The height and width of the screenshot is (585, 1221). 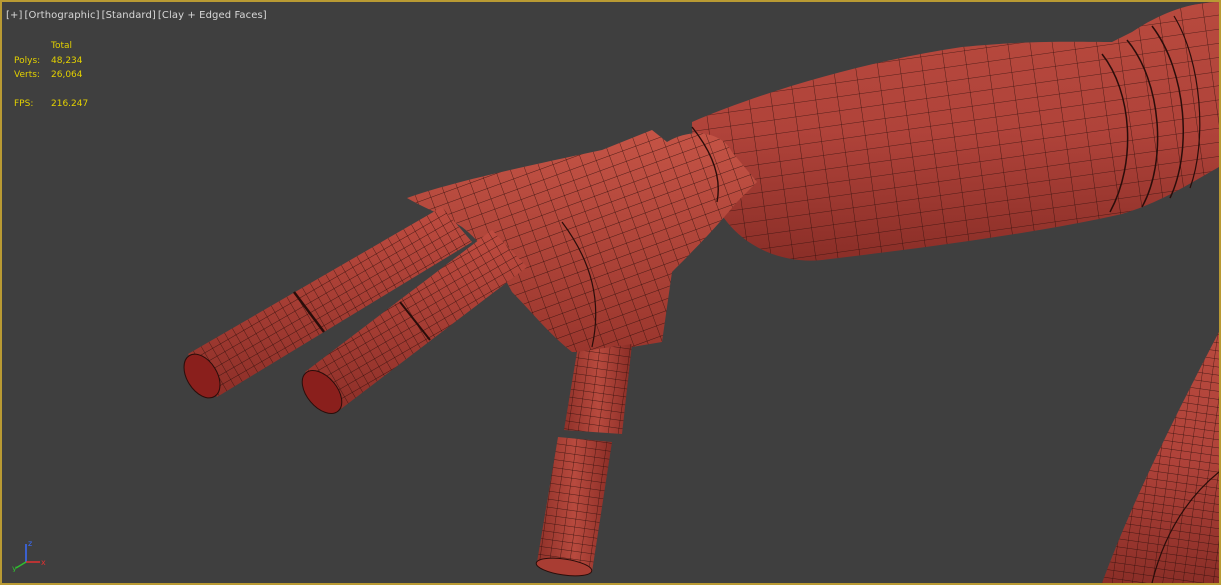 What do you see at coordinates (583, 460) in the screenshot?
I see `finger-ring-mesh` at bounding box center [583, 460].